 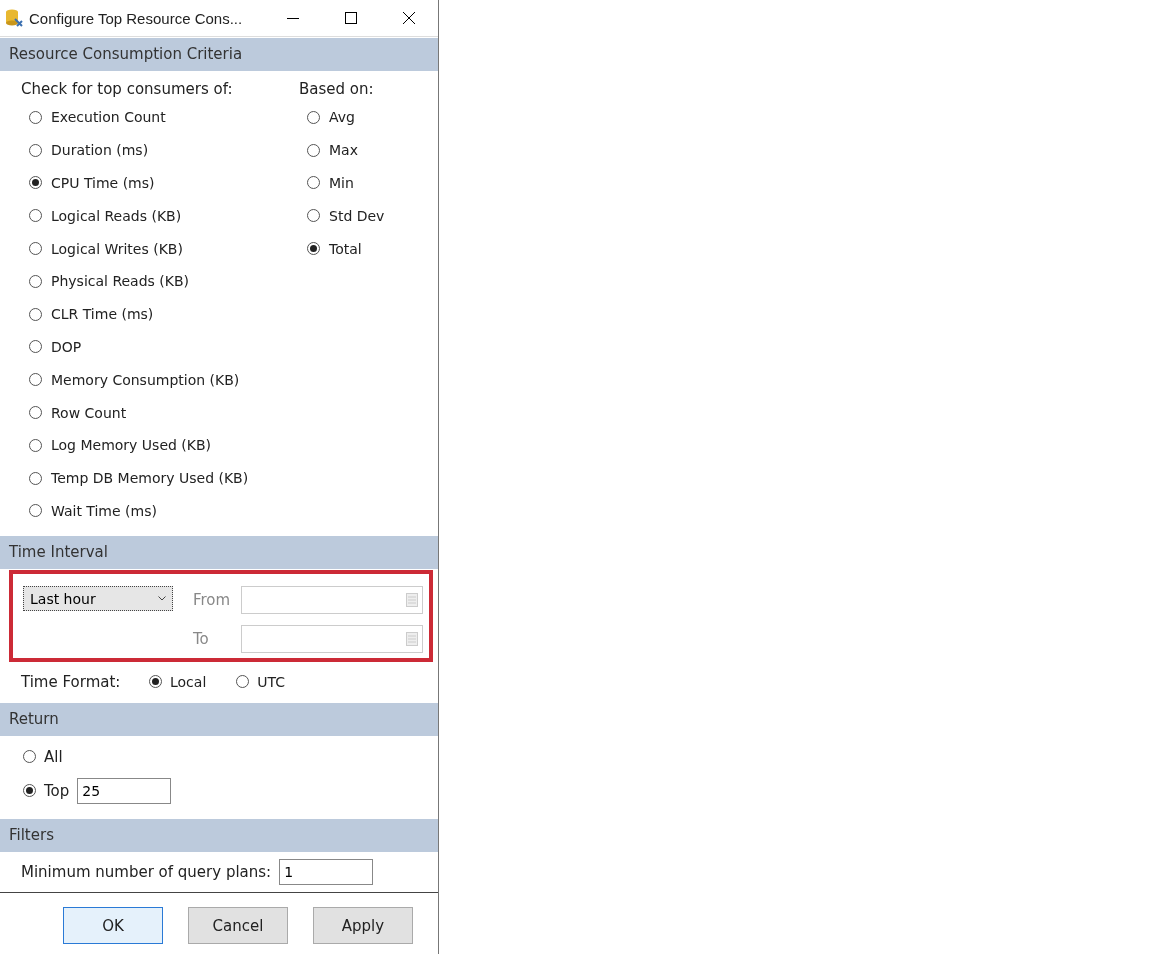 What do you see at coordinates (160, 248) in the screenshot?
I see `metric-radio: Logical Writes (KB)` at bounding box center [160, 248].